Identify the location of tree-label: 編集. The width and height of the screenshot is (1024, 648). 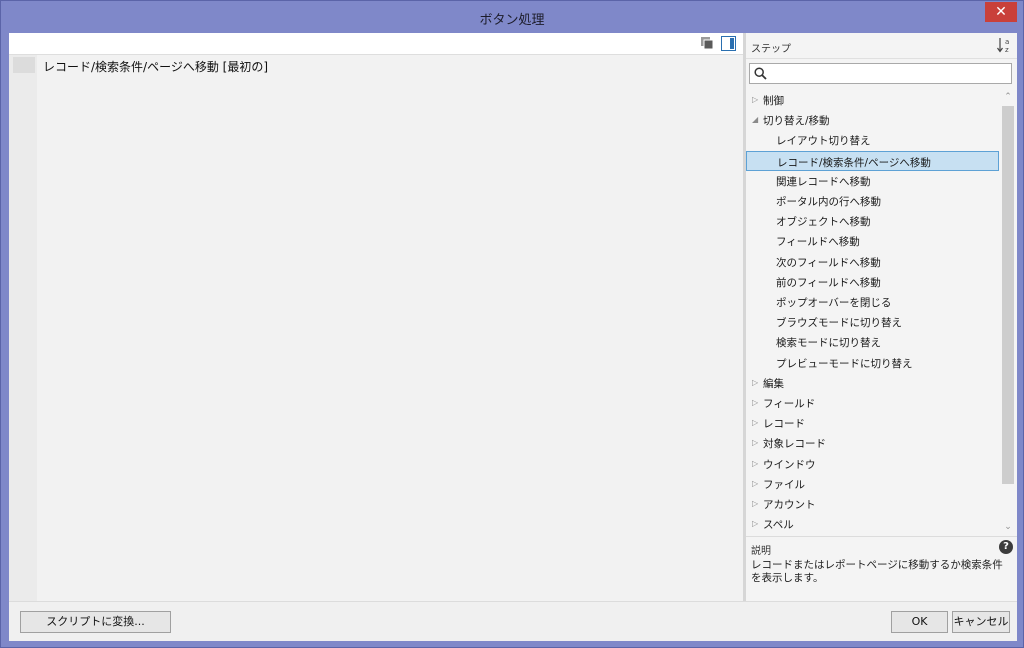
(773, 383).